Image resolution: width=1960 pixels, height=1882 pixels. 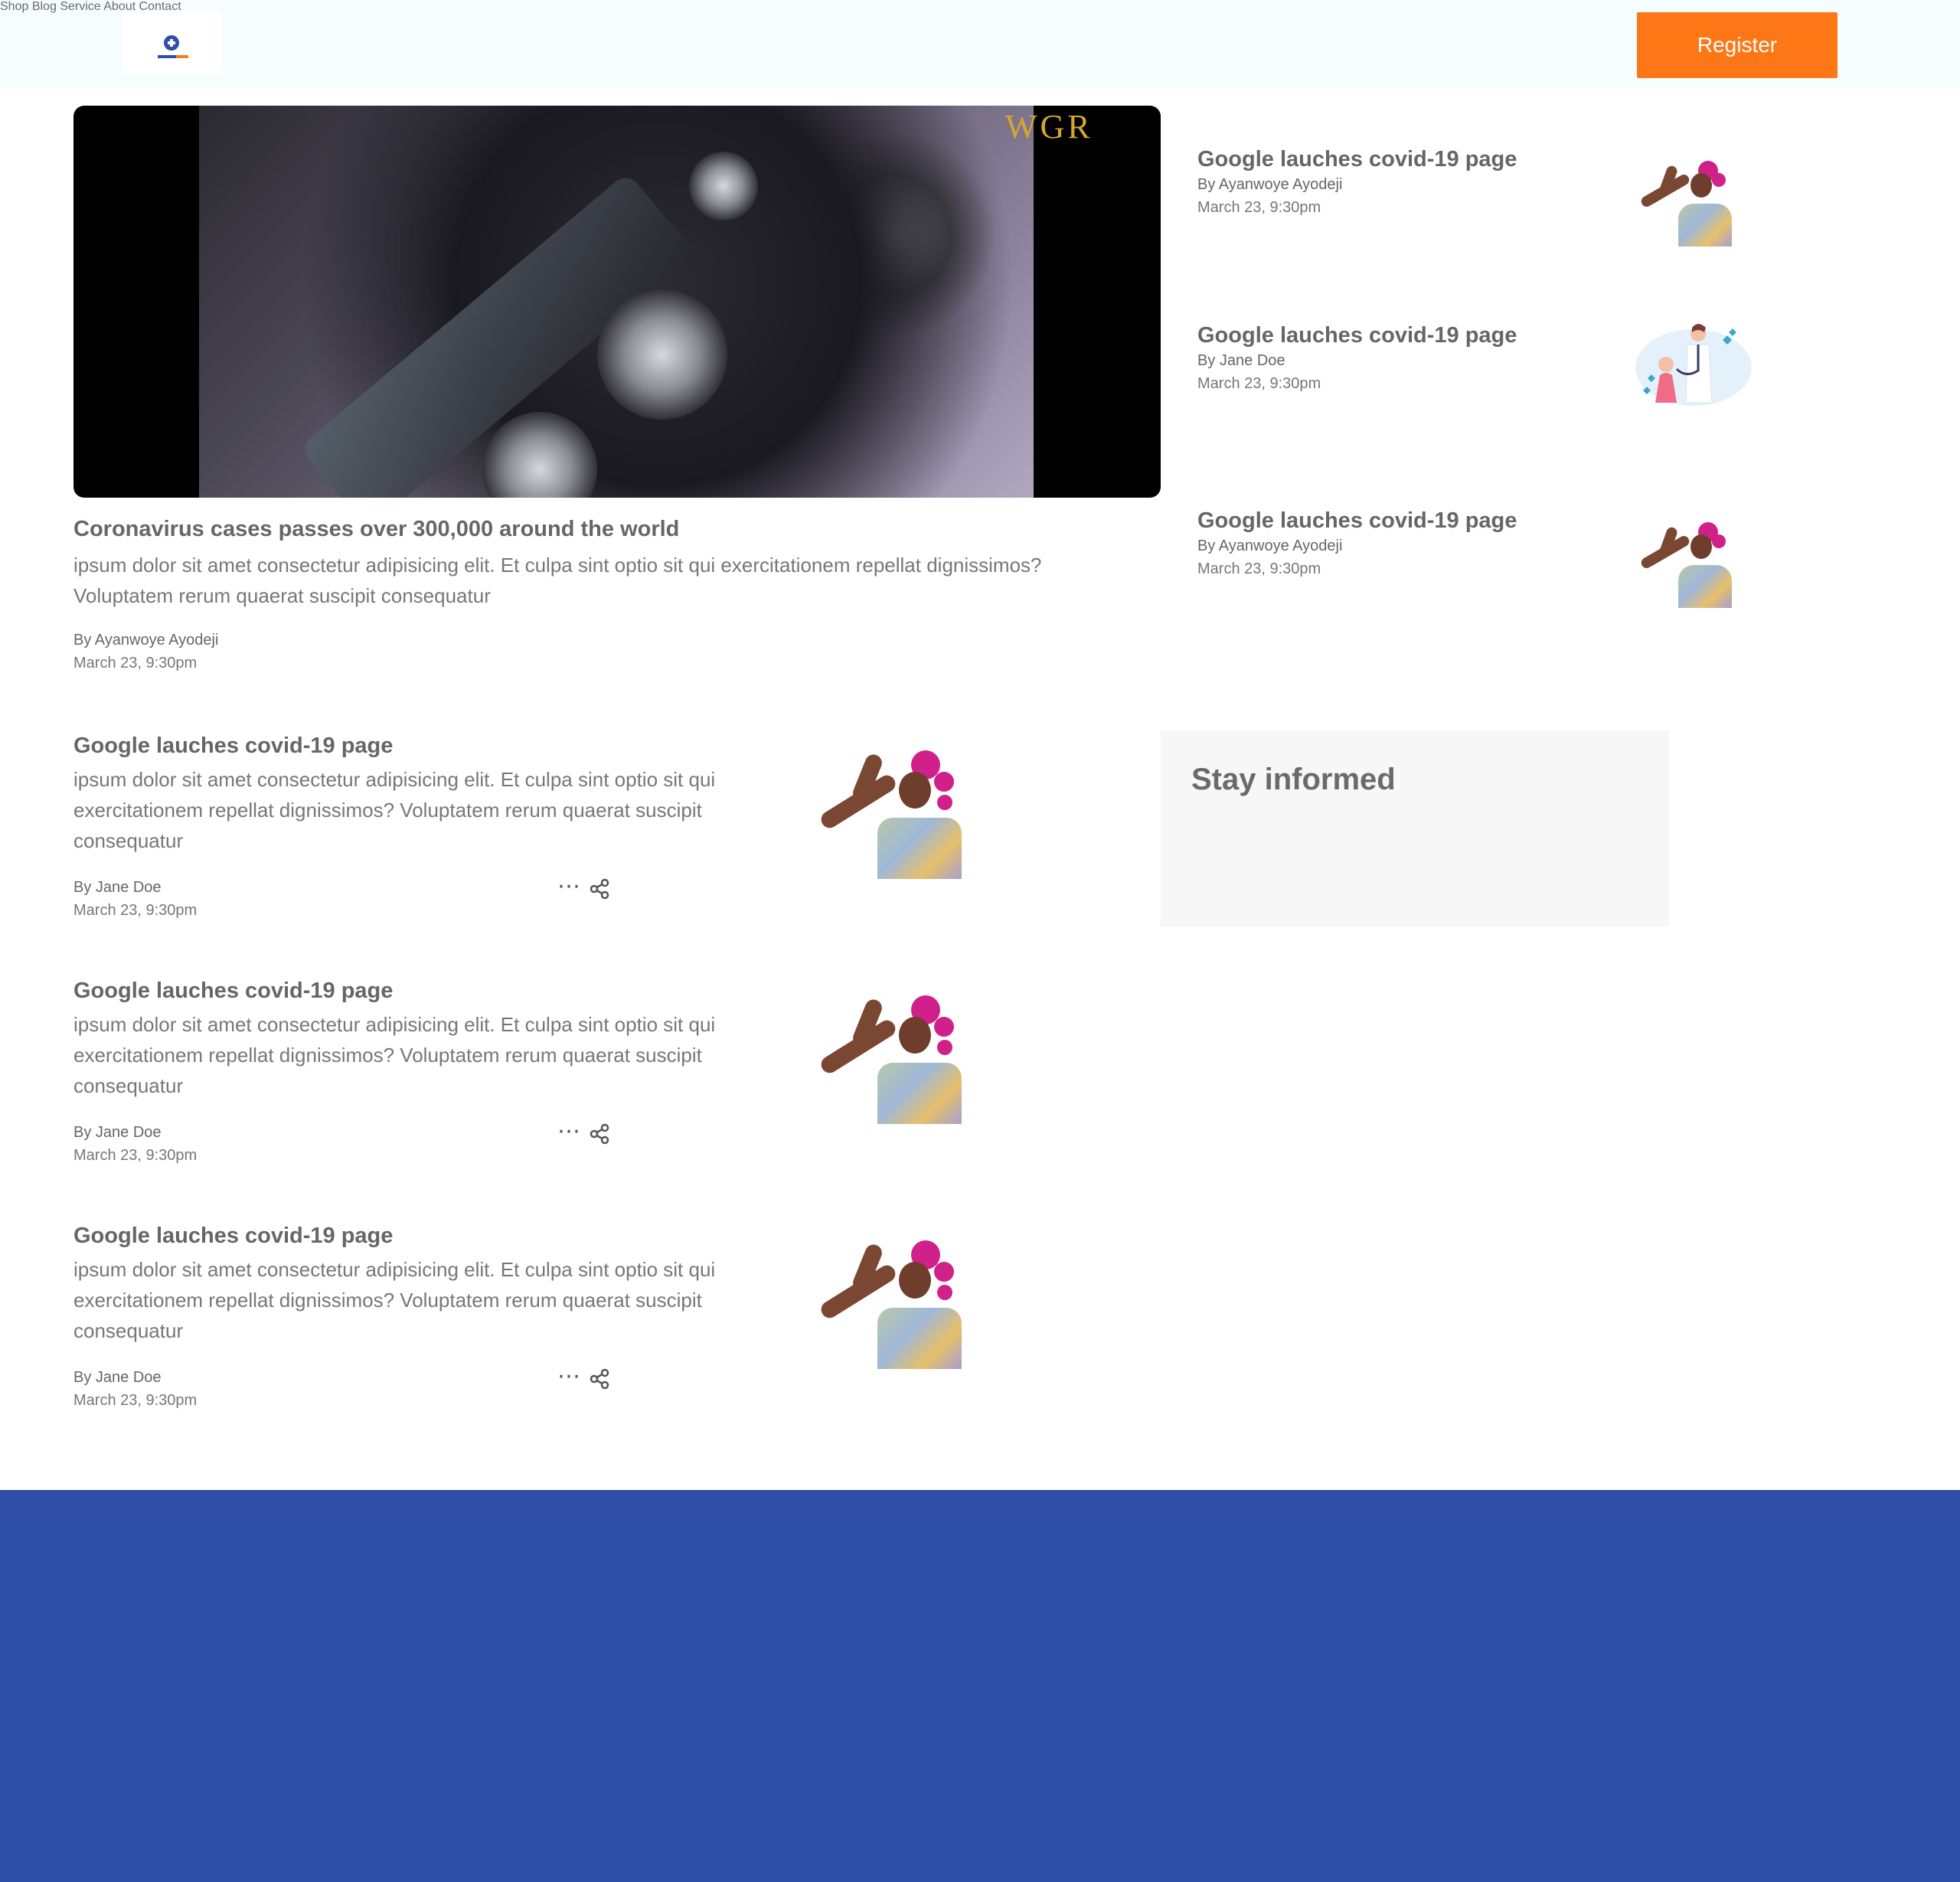 I want to click on nav-about: About, so click(x=119, y=6).